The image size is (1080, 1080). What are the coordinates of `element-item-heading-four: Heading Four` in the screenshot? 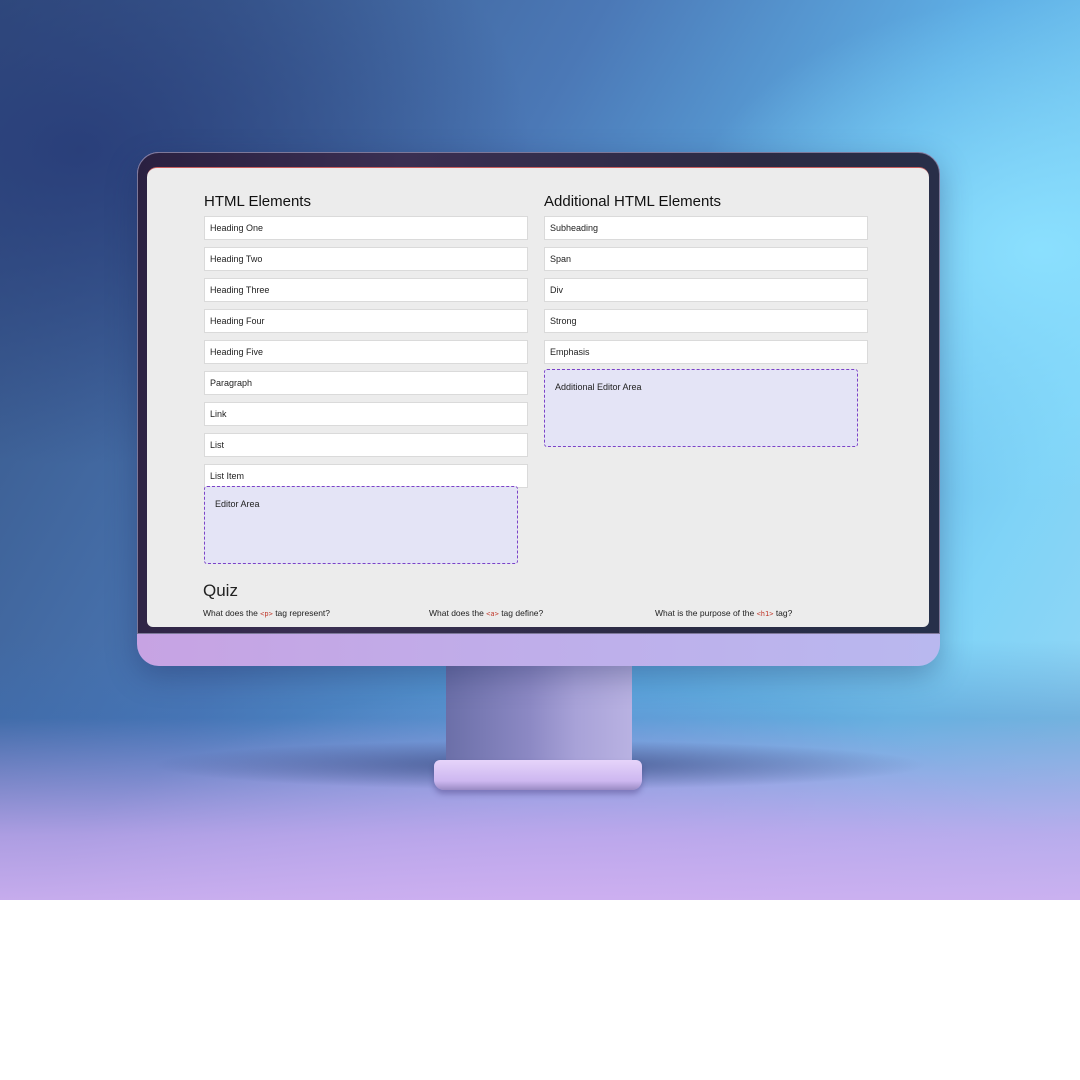 It's located at (366, 321).